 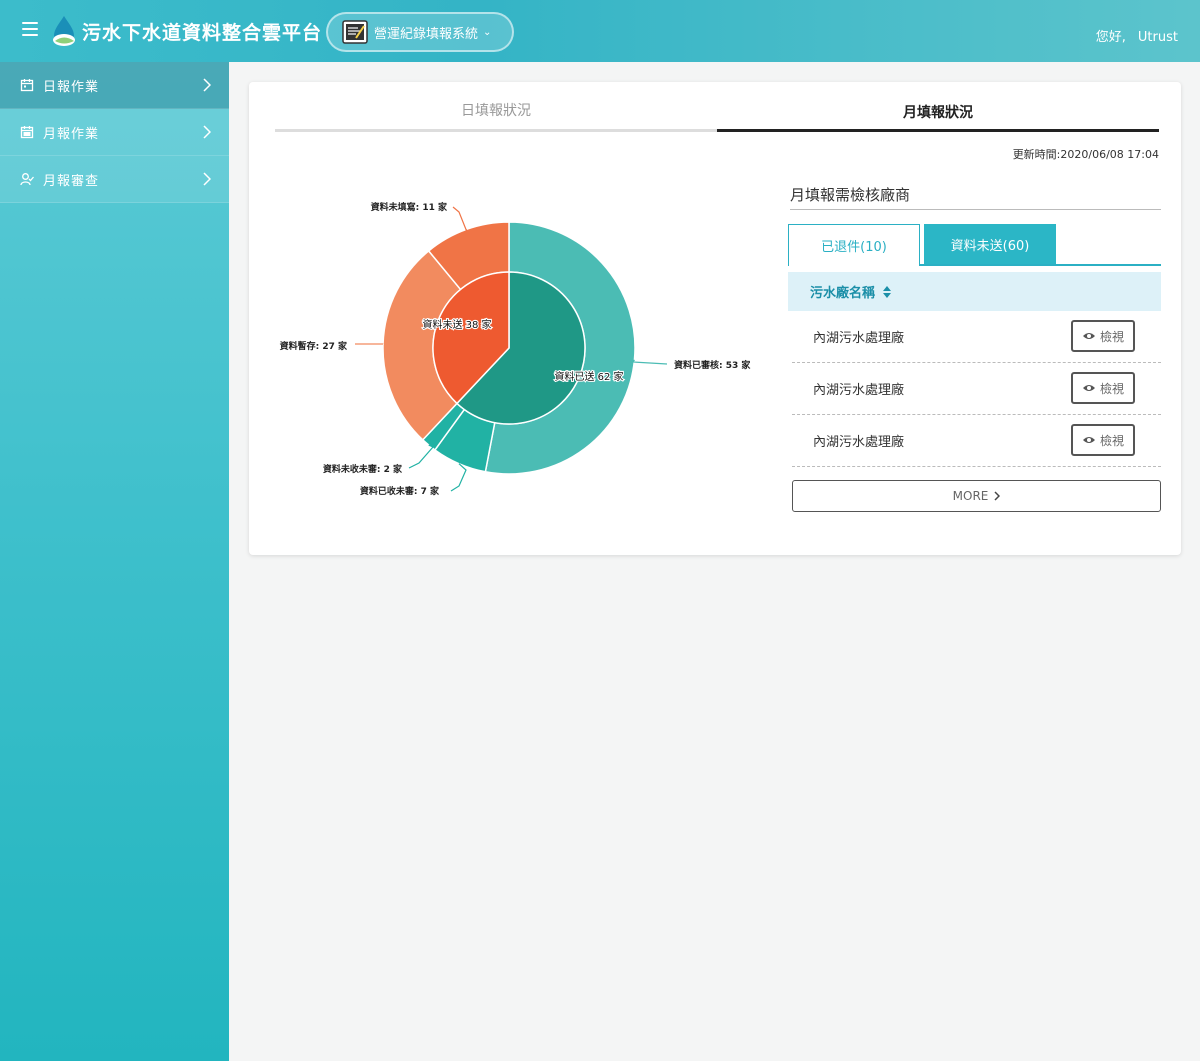 What do you see at coordinates (363, 469) in the screenshot?
I see `outer-label-2: 資料未收未審: 2 家` at bounding box center [363, 469].